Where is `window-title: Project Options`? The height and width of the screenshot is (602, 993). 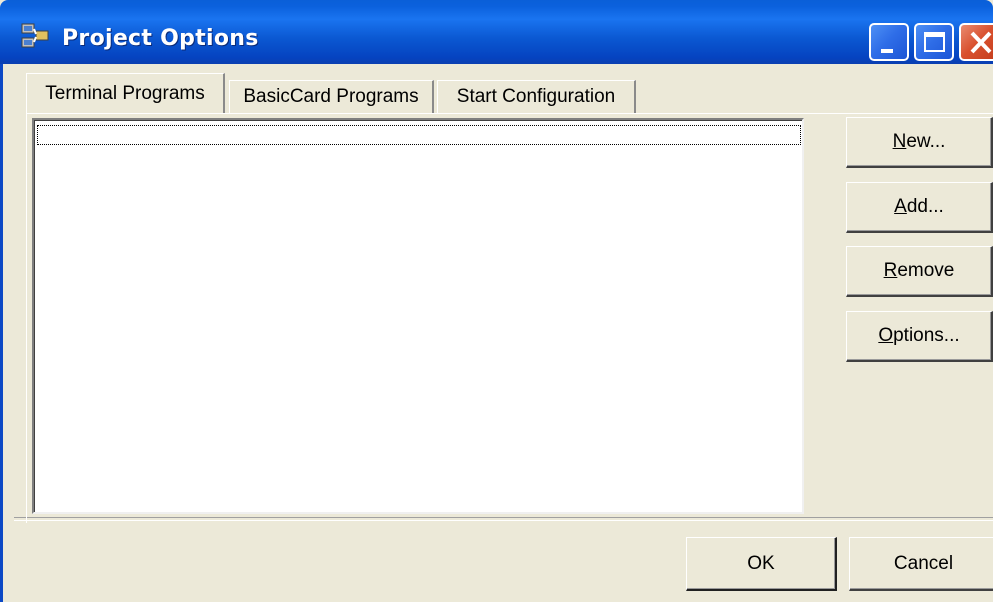 window-title: Project Options is located at coordinates (160, 38).